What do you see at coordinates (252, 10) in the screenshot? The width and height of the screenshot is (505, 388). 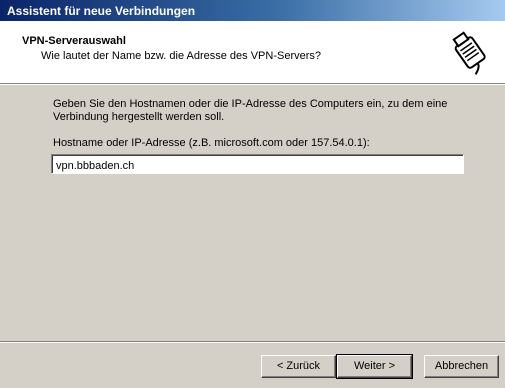 I see `title-bar: Assistent für neue Verbindungen` at bounding box center [252, 10].